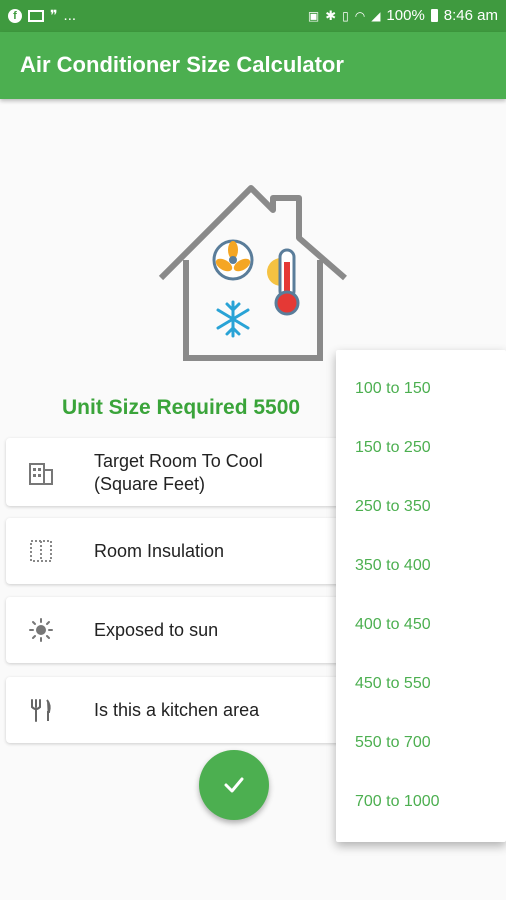 This screenshot has width=506, height=900. I want to click on room-insulation-label: Room Insulation, so click(159, 551).